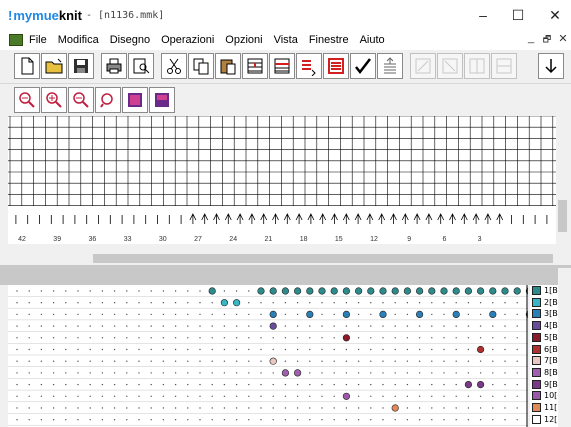  I want to click on insert-cols-icon, so click(282, 66).